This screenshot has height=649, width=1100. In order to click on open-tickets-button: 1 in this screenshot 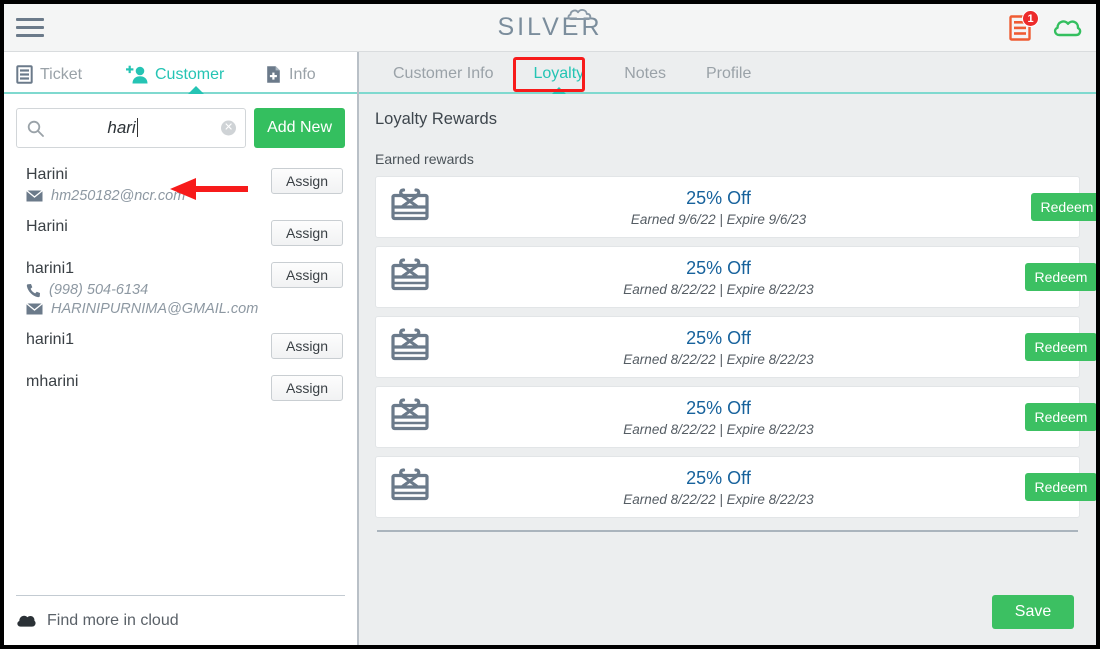, I will do `click(1023, 26)`.